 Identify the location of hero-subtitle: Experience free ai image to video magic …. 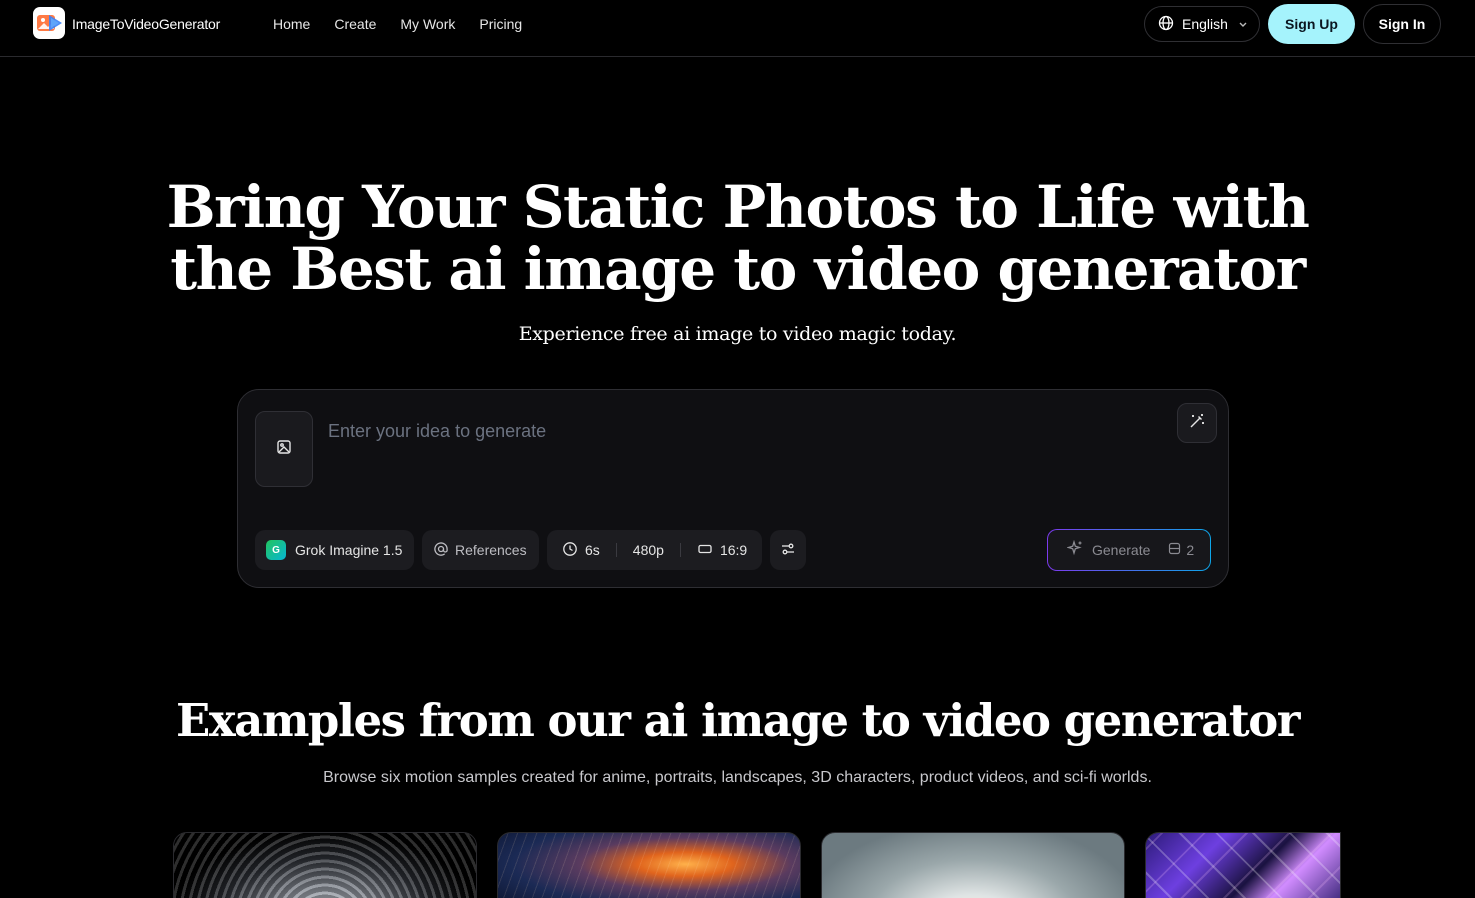
(737, 334).